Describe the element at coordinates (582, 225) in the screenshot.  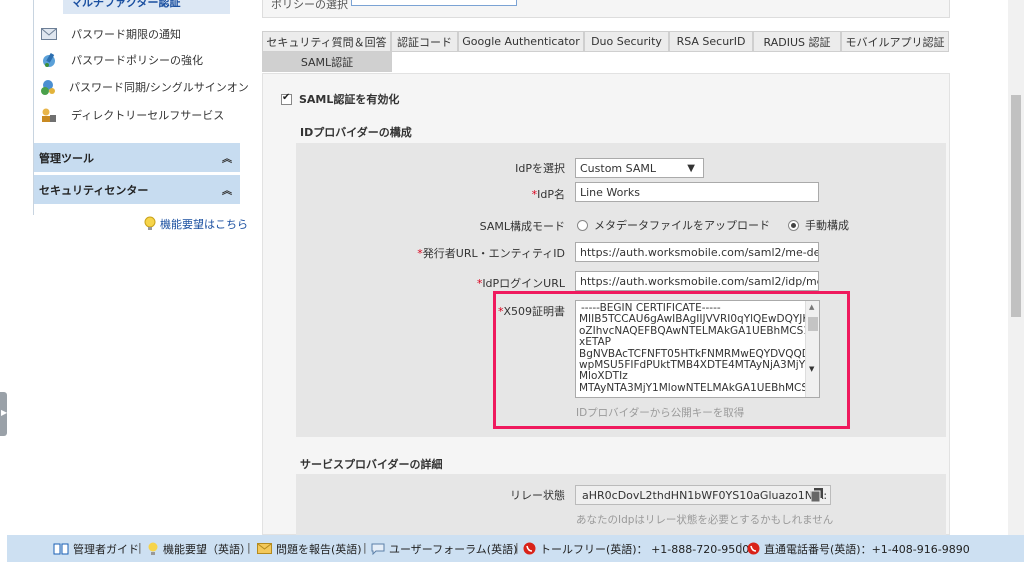
I see `radio-metadata-upload` at that location.